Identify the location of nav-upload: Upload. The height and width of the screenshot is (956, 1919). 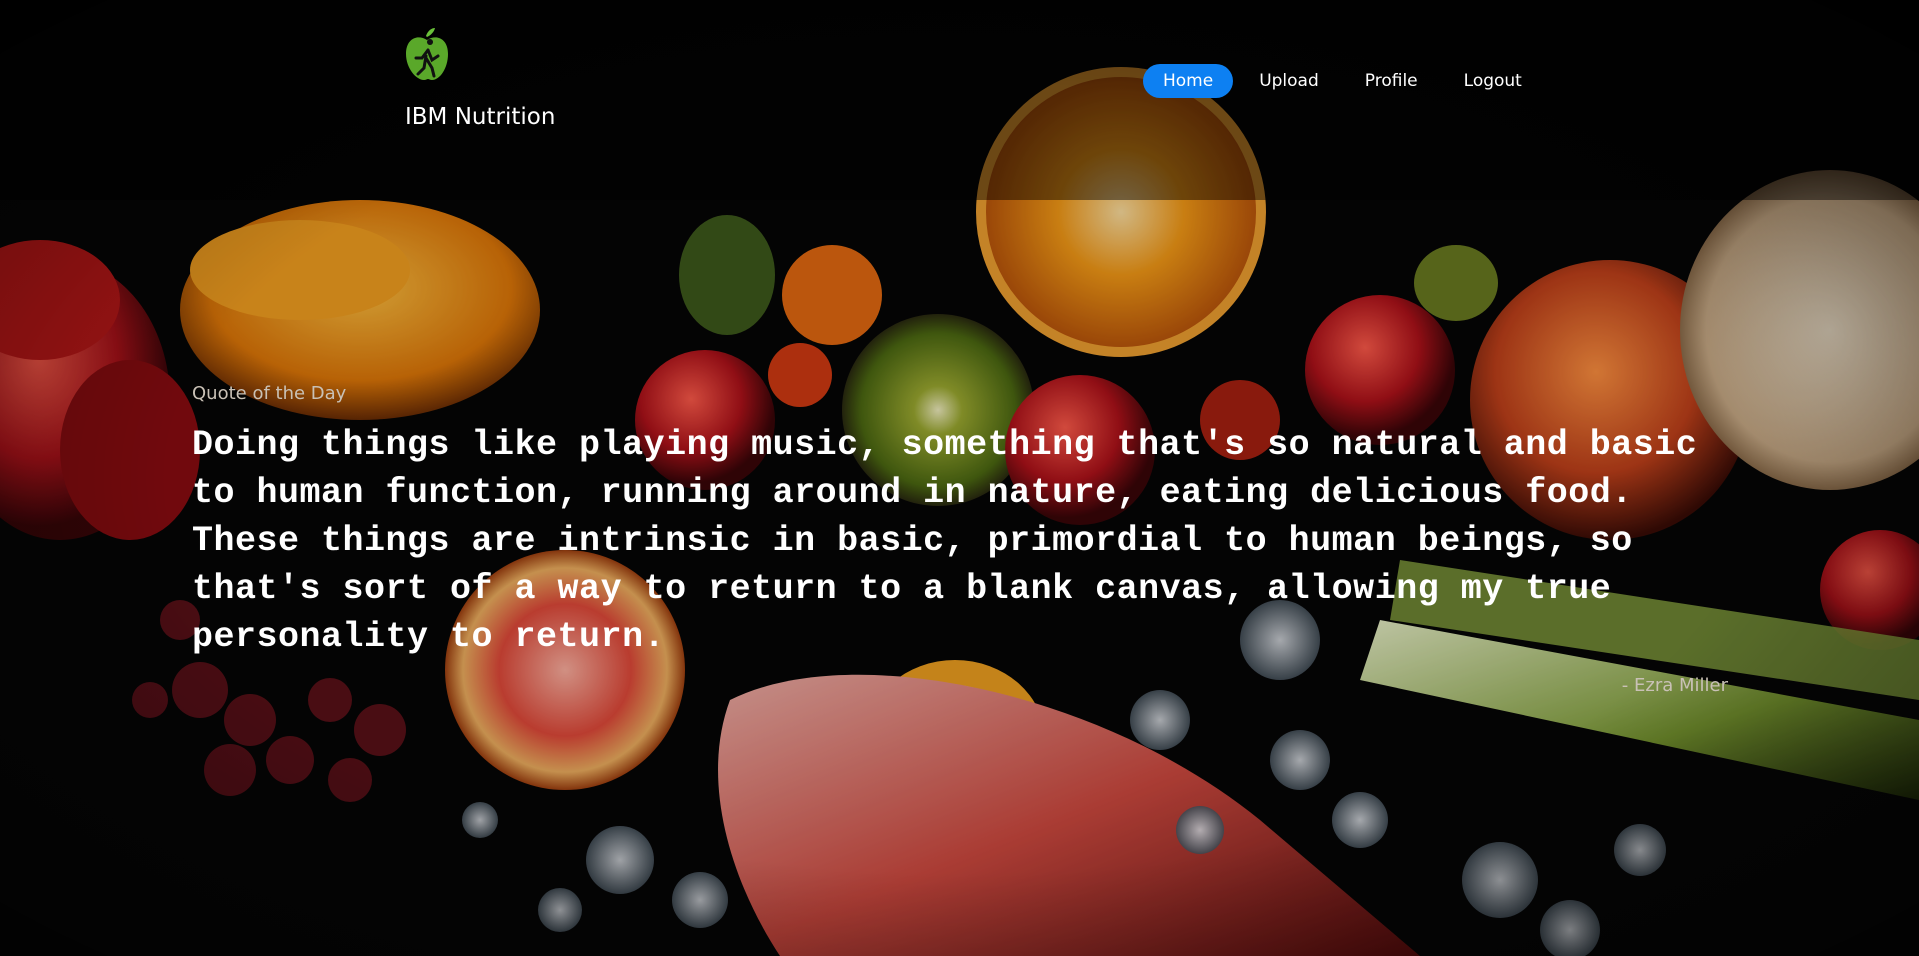
(1289, 81).